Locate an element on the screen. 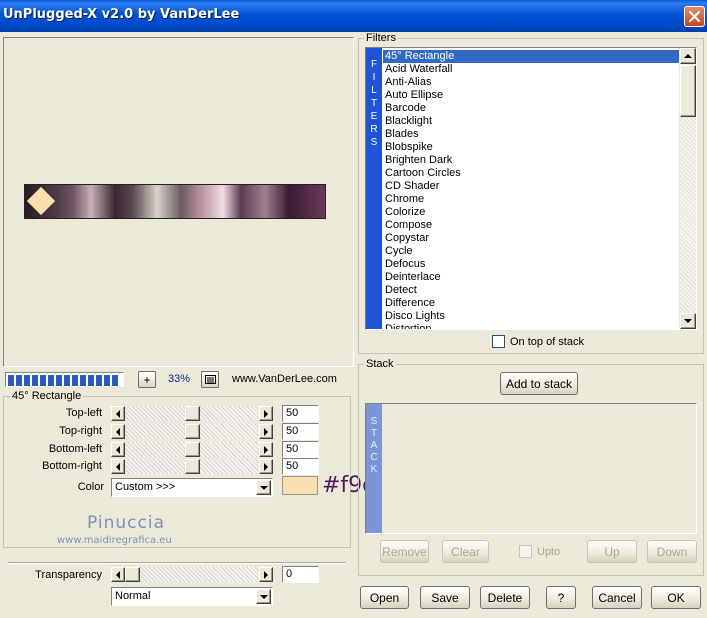  blend-mode-select: Normal is located at coordinates (192, 596).